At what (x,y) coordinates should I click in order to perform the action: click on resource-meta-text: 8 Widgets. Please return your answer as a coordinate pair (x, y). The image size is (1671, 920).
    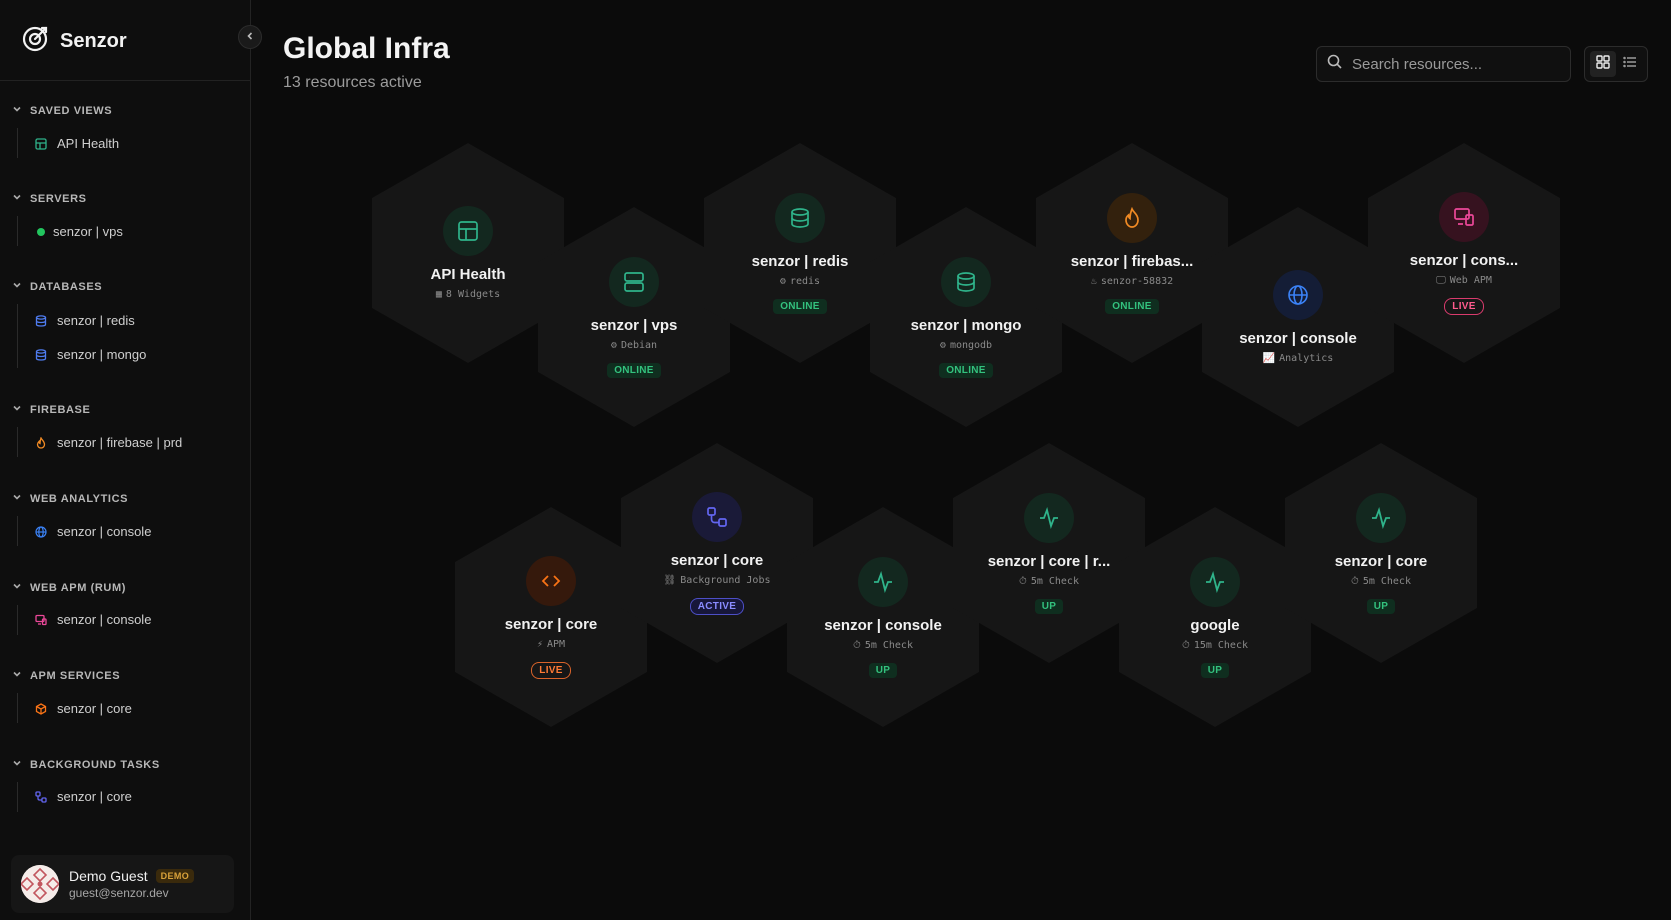
    Looking at the image, I should click on (473, 294).